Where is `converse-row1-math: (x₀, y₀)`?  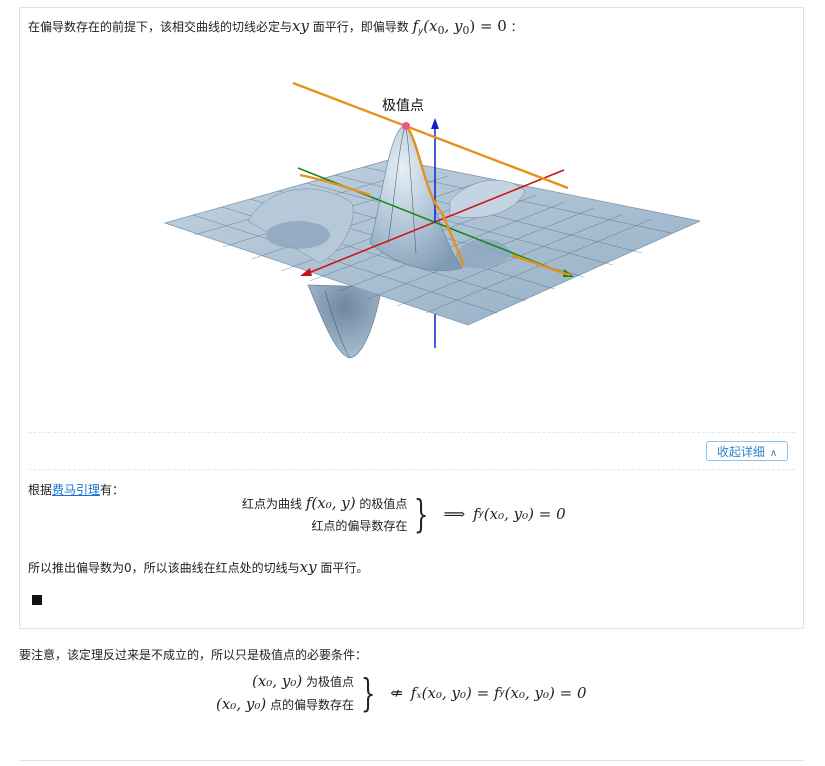
converse-row1-math: (x₀, y₀) is located at coordinates (277, 681).